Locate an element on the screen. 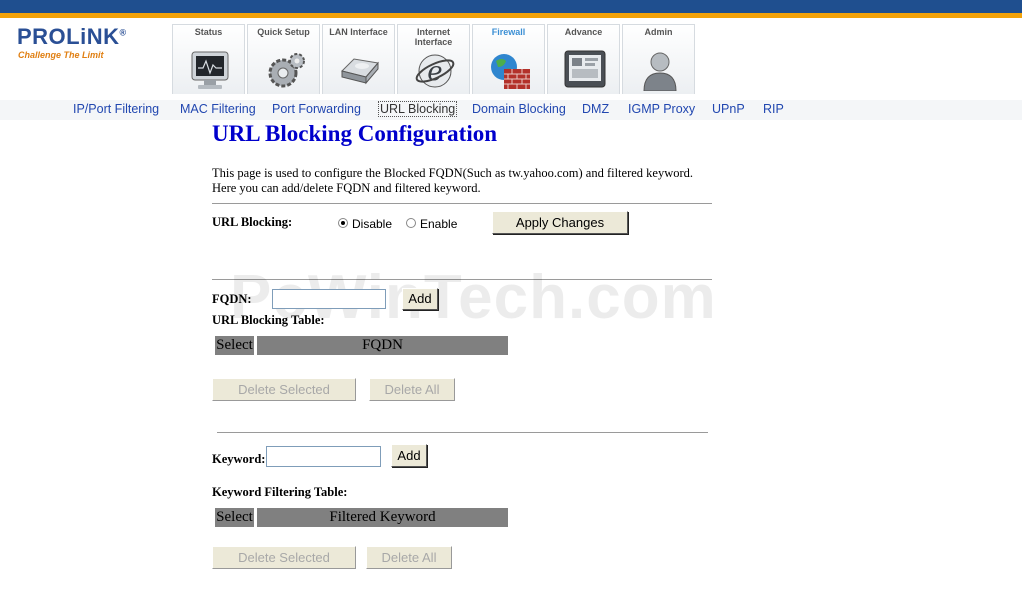  advance-screen-icon is located at coordinates (585, 69).